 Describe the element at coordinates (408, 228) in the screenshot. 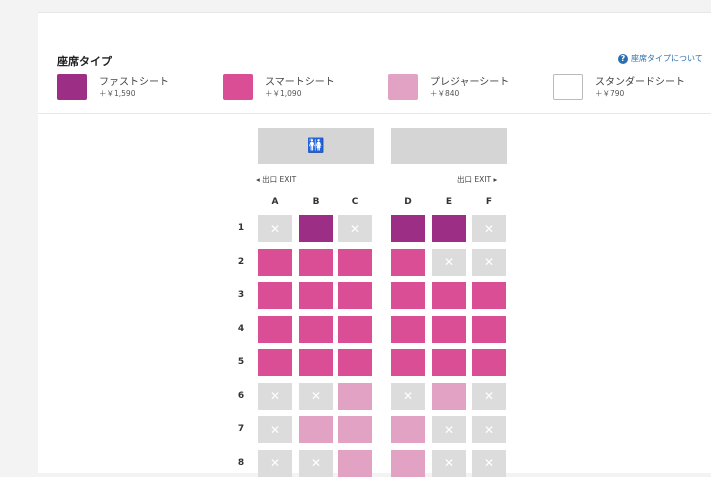

I see `seat-1d` at that location.